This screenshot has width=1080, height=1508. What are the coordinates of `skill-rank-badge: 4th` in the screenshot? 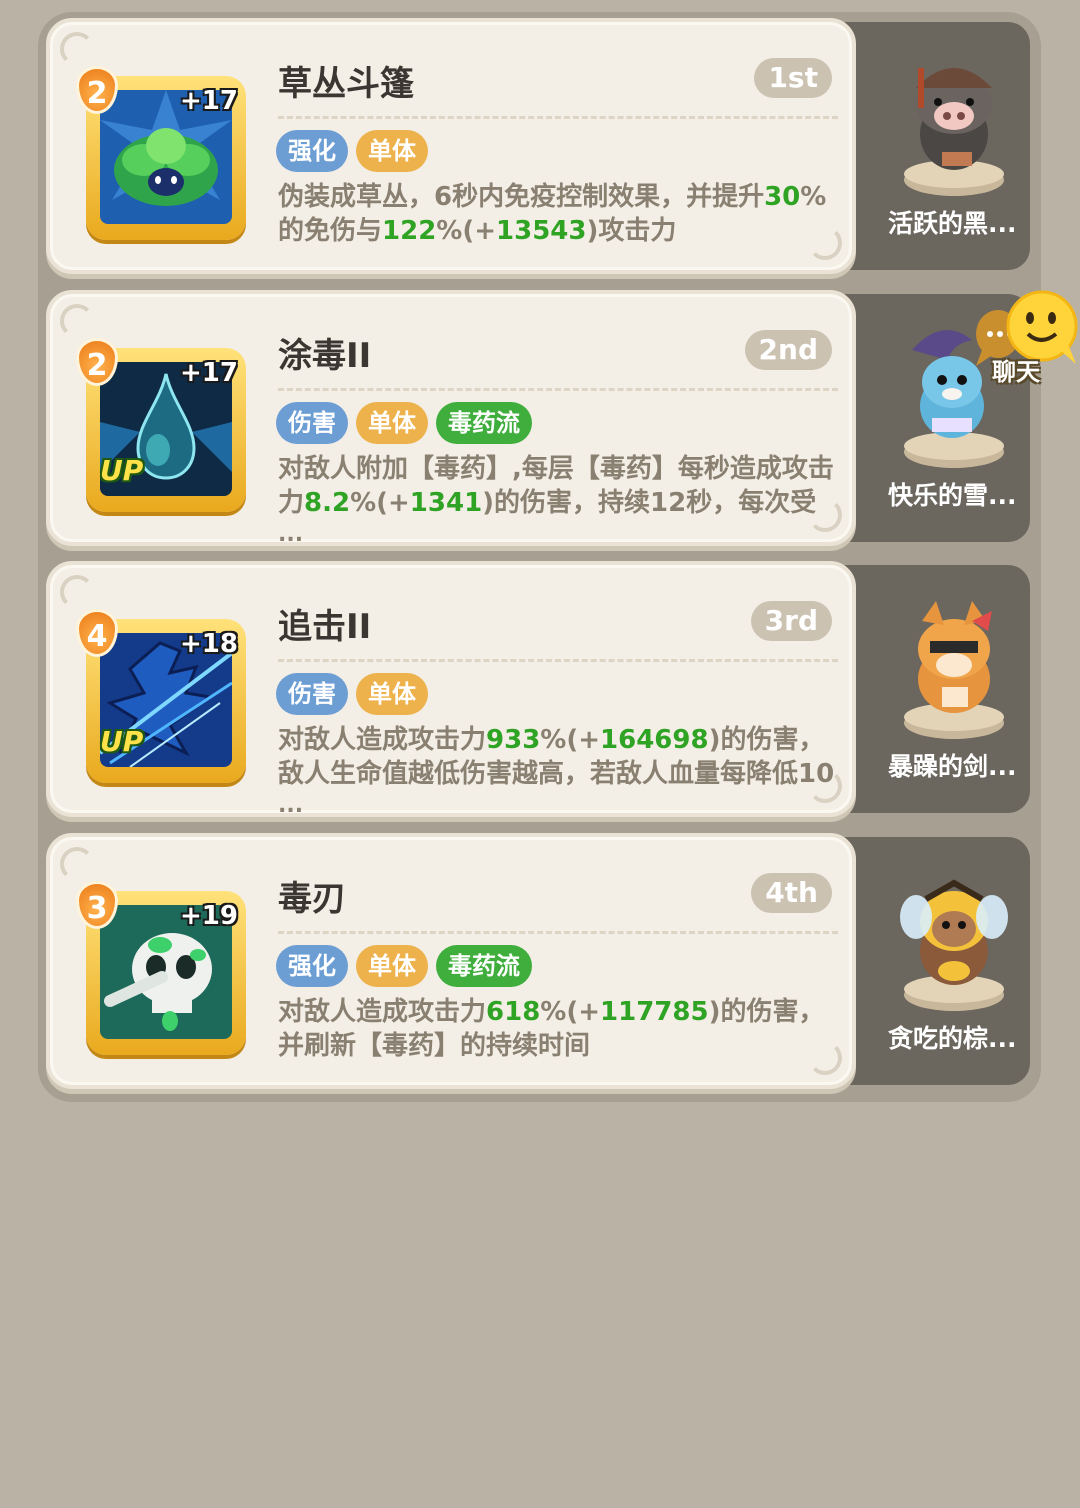 It's located at (791, 893).